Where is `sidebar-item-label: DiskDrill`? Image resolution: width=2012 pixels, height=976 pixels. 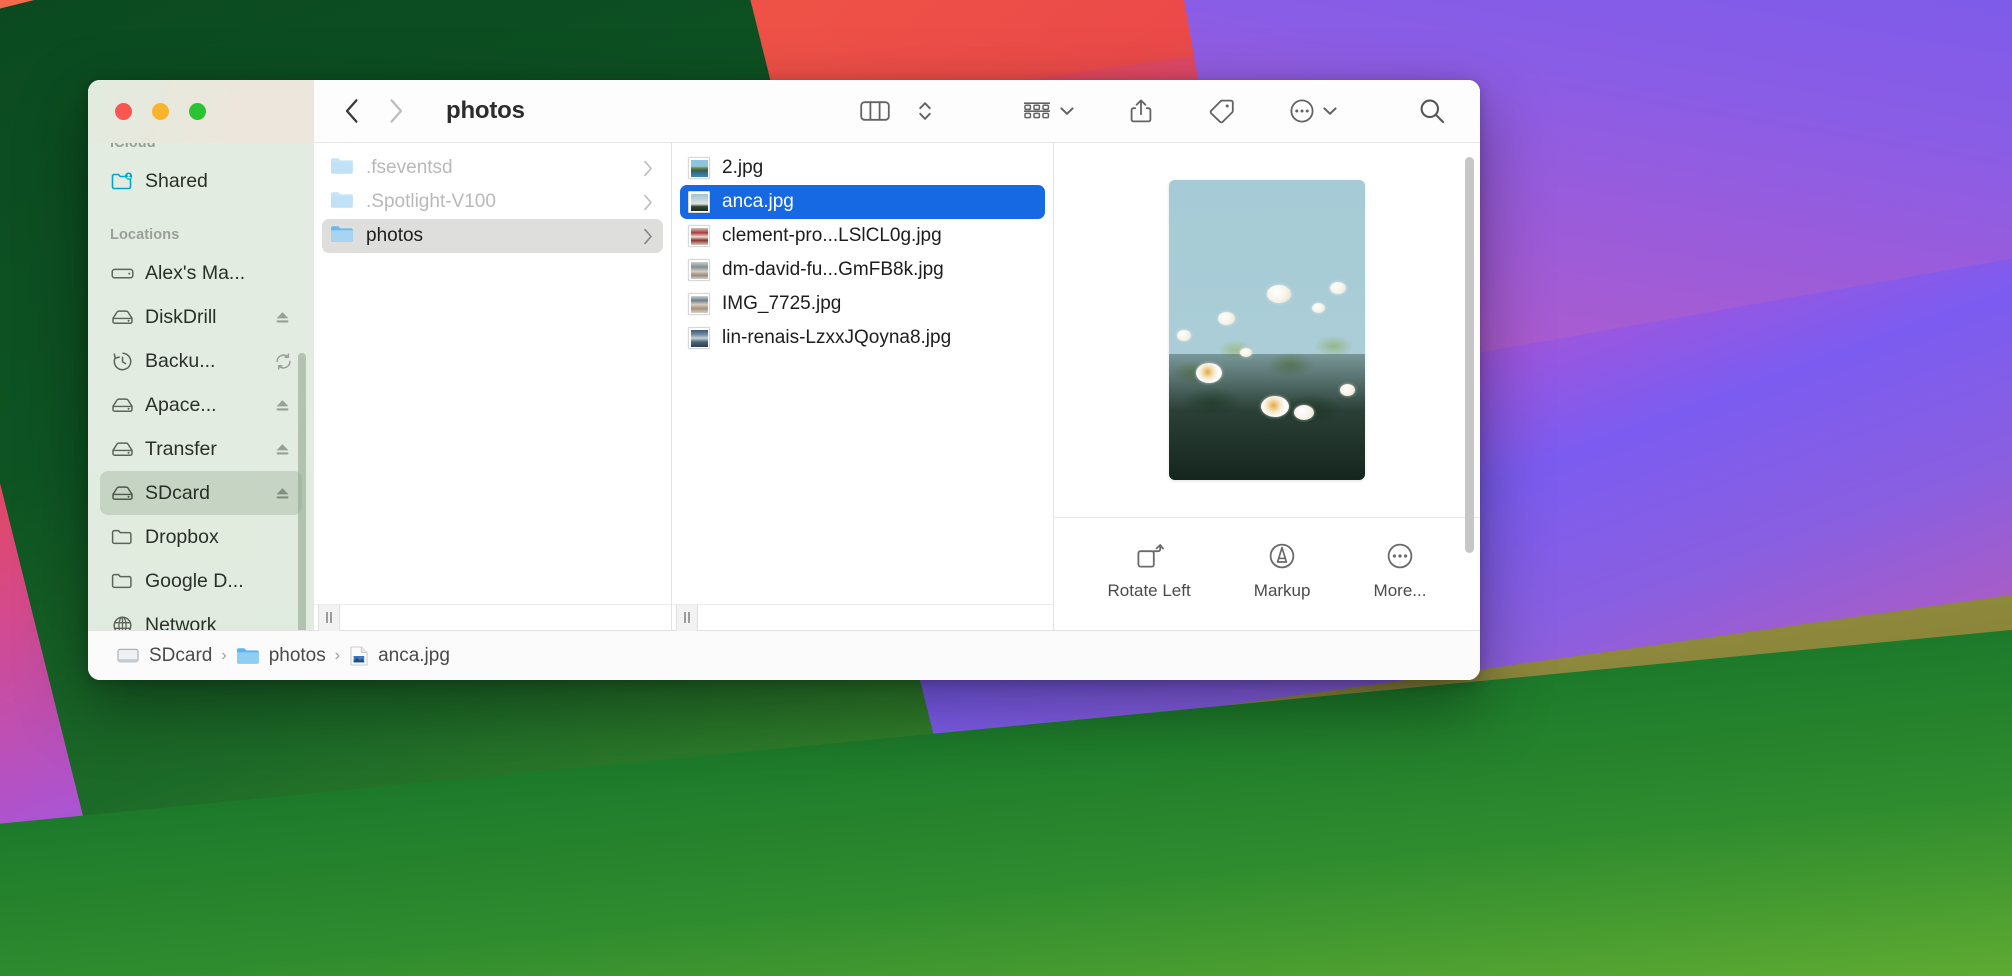 sidebar-item-label: DiskDrill is located at coordinates (181, 316).